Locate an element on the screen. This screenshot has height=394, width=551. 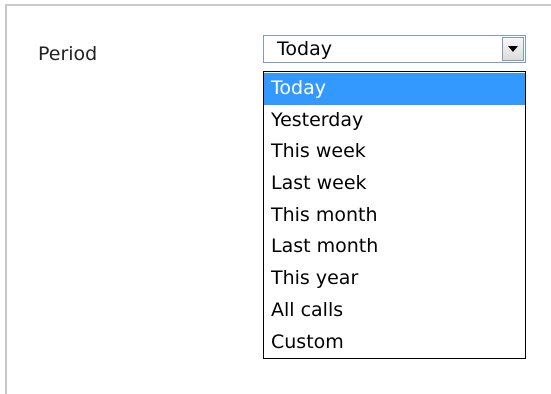
option-today: Today is located at coordinates (394, 89).